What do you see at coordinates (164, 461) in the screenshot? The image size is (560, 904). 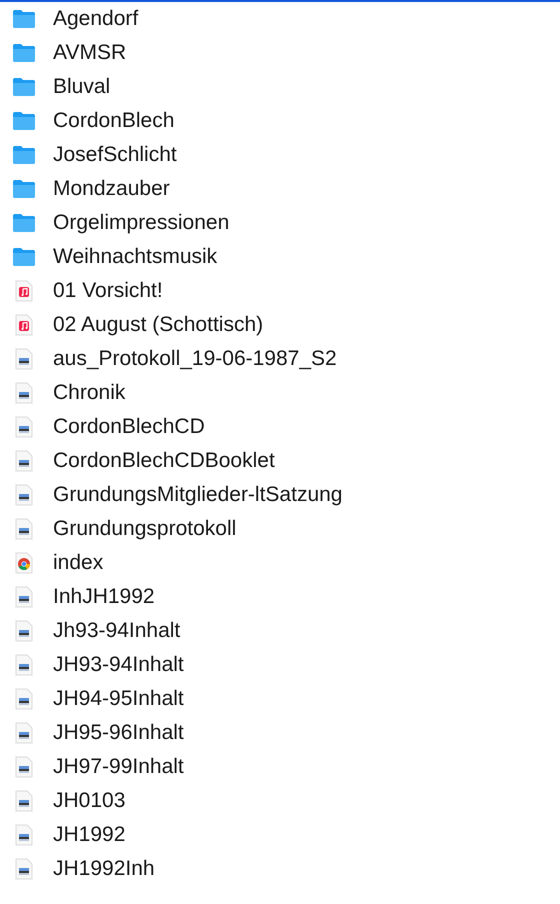 I see `file-name: CordonBlechCDBooklet` at bounding box center [164, 461].